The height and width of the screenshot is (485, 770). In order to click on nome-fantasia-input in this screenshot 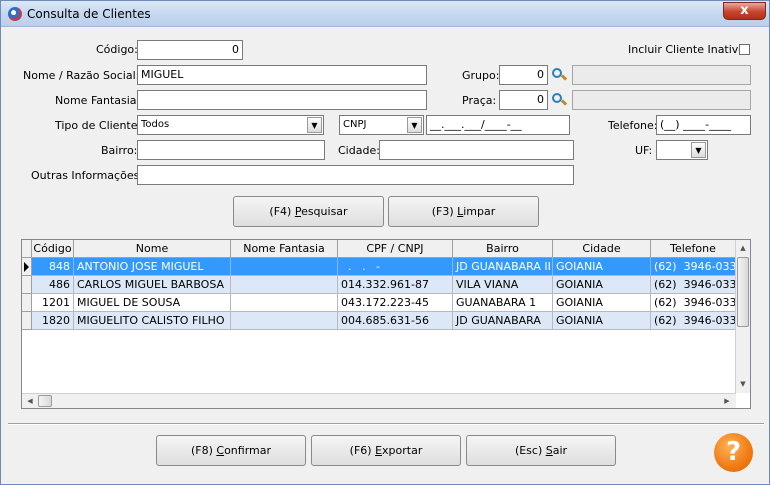, I will do `click(282, 100)`.